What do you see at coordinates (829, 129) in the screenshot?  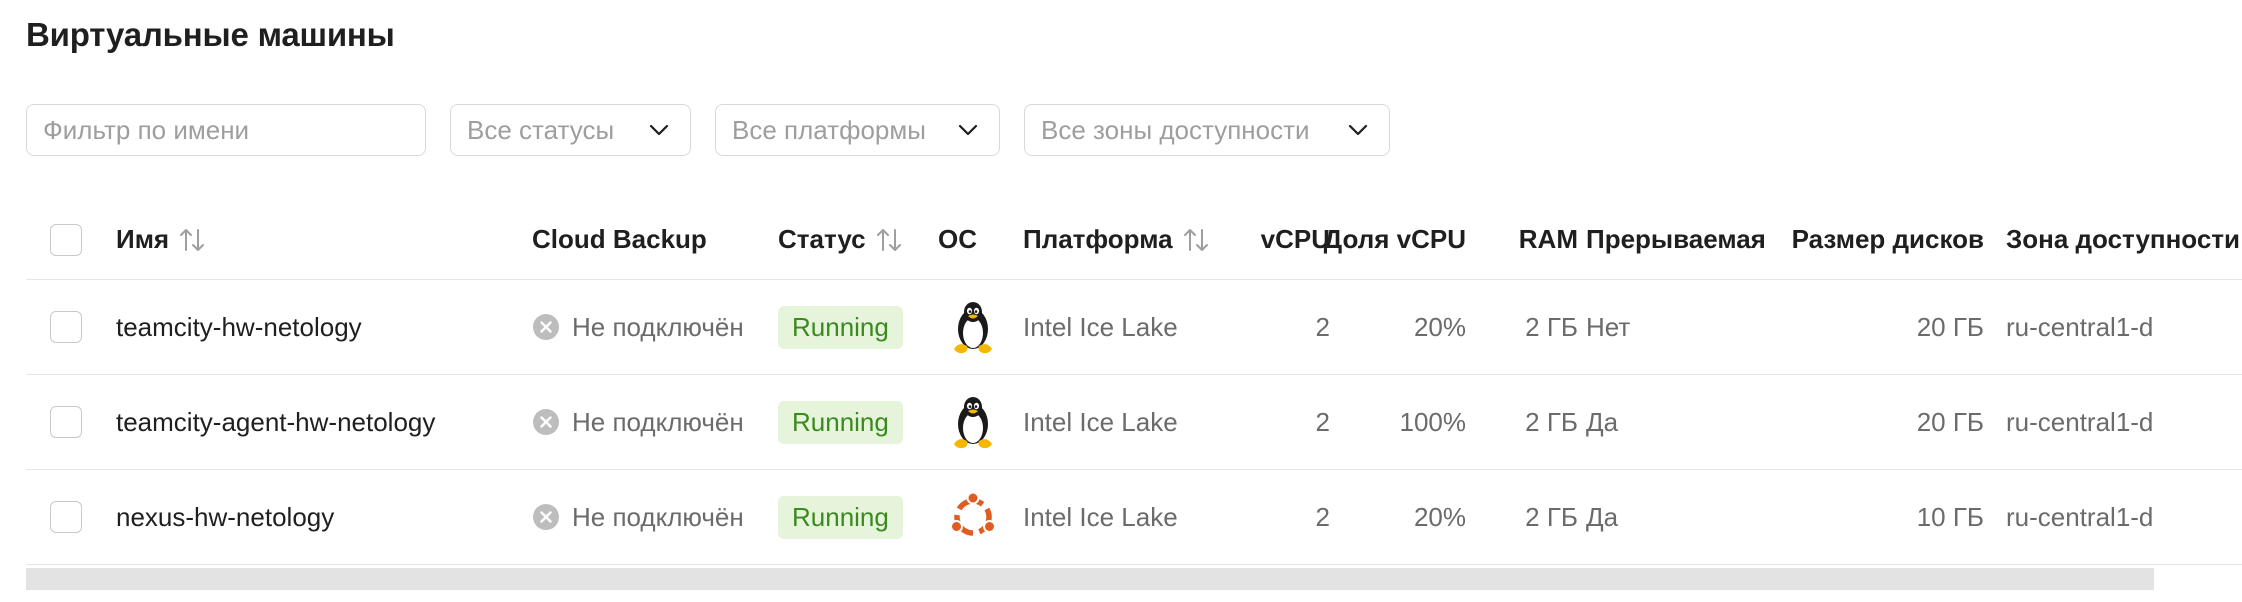 I see `platform-filter-value: Все платформы` at bounding box center [829, 129].